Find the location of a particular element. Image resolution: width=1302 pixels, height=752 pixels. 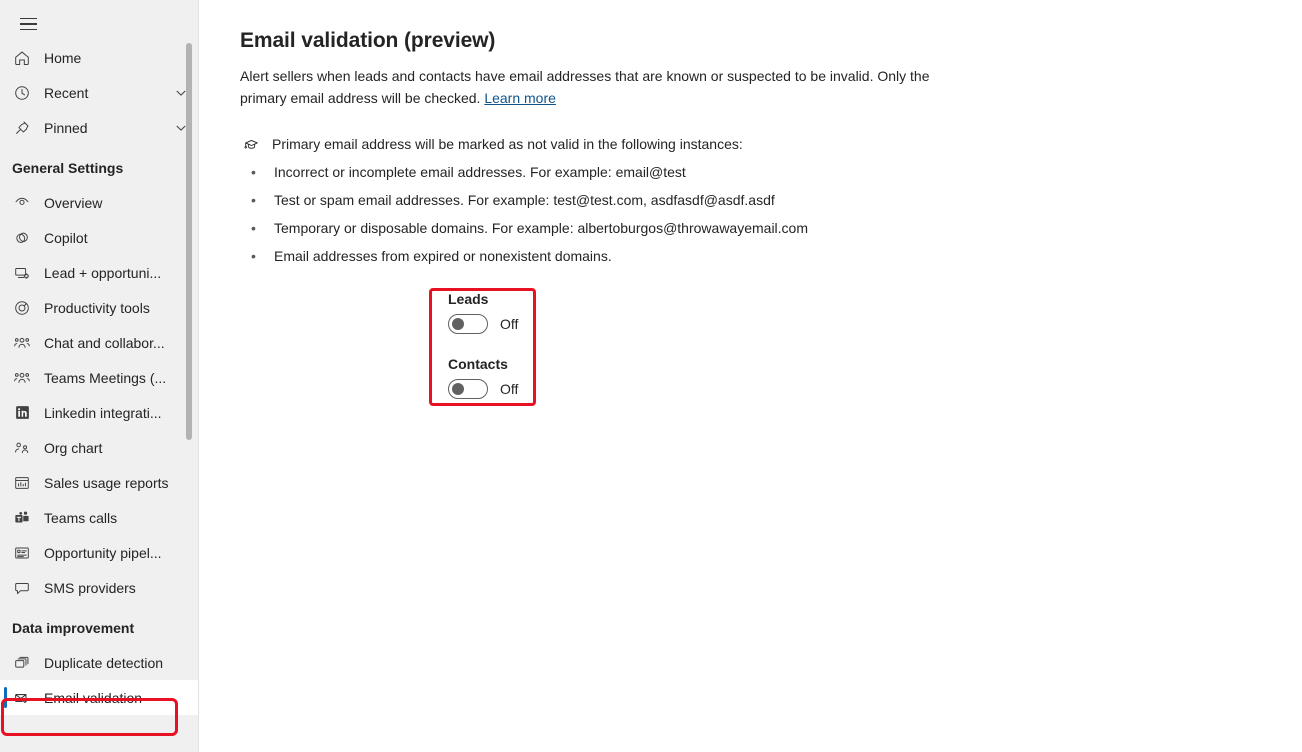

sidebar-item-duplicate-detection: Duplicate detection is located at coordinates (99, 662).